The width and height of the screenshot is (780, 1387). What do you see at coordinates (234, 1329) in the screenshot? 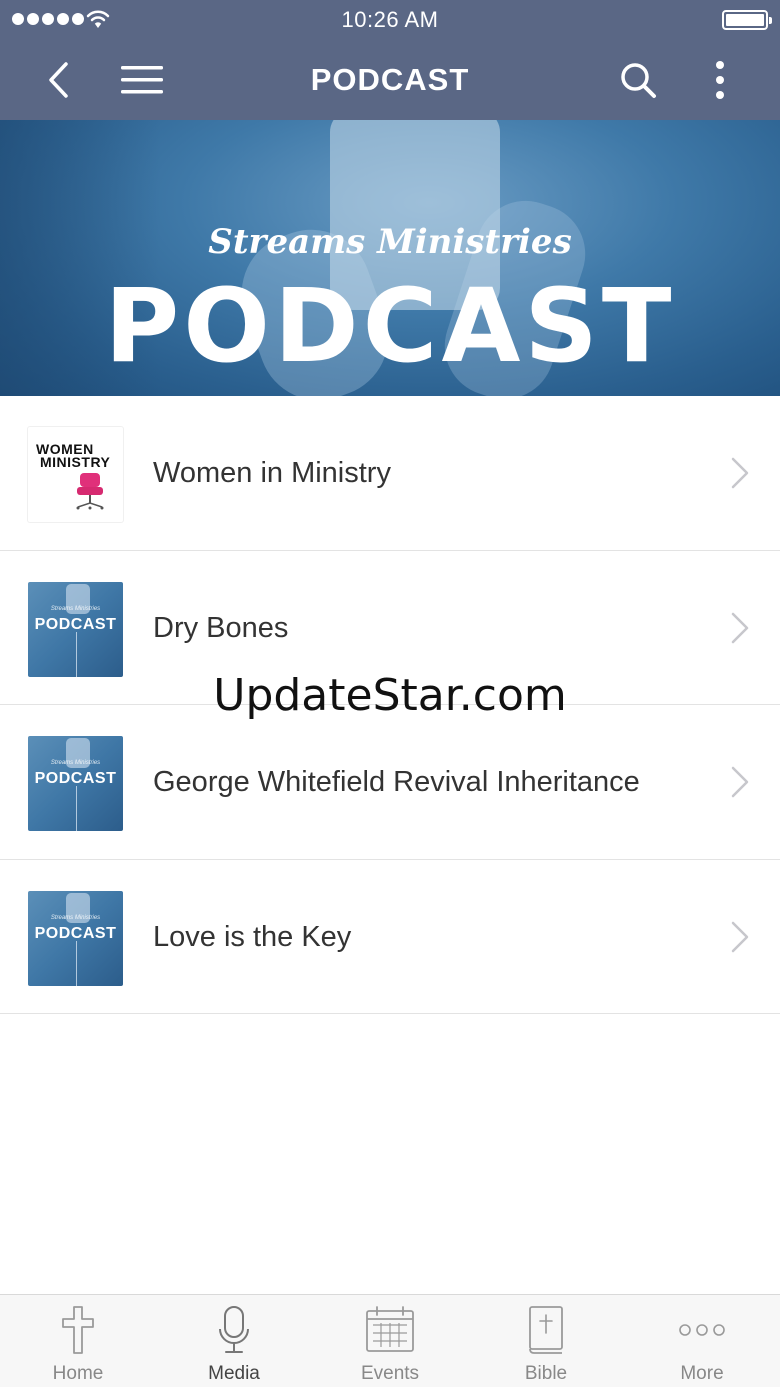
I see `microphone-icon` at bounding box center [234, 1329].